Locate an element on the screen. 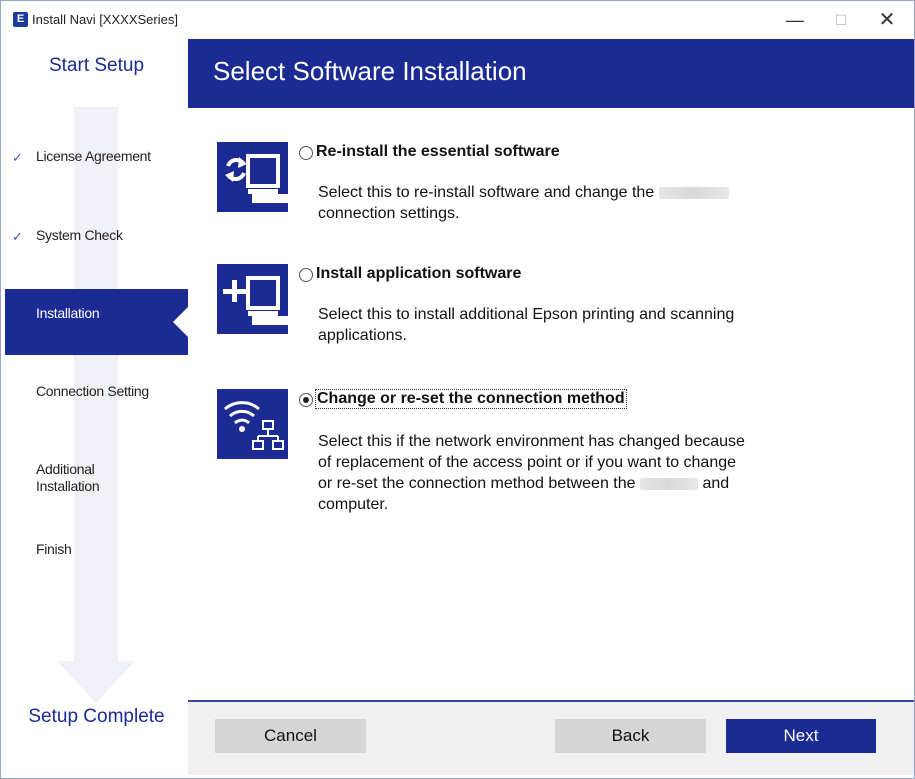 The height and width of the screenshot is (779, 915). close-button: ✕ is located at coordinates (887, 20).